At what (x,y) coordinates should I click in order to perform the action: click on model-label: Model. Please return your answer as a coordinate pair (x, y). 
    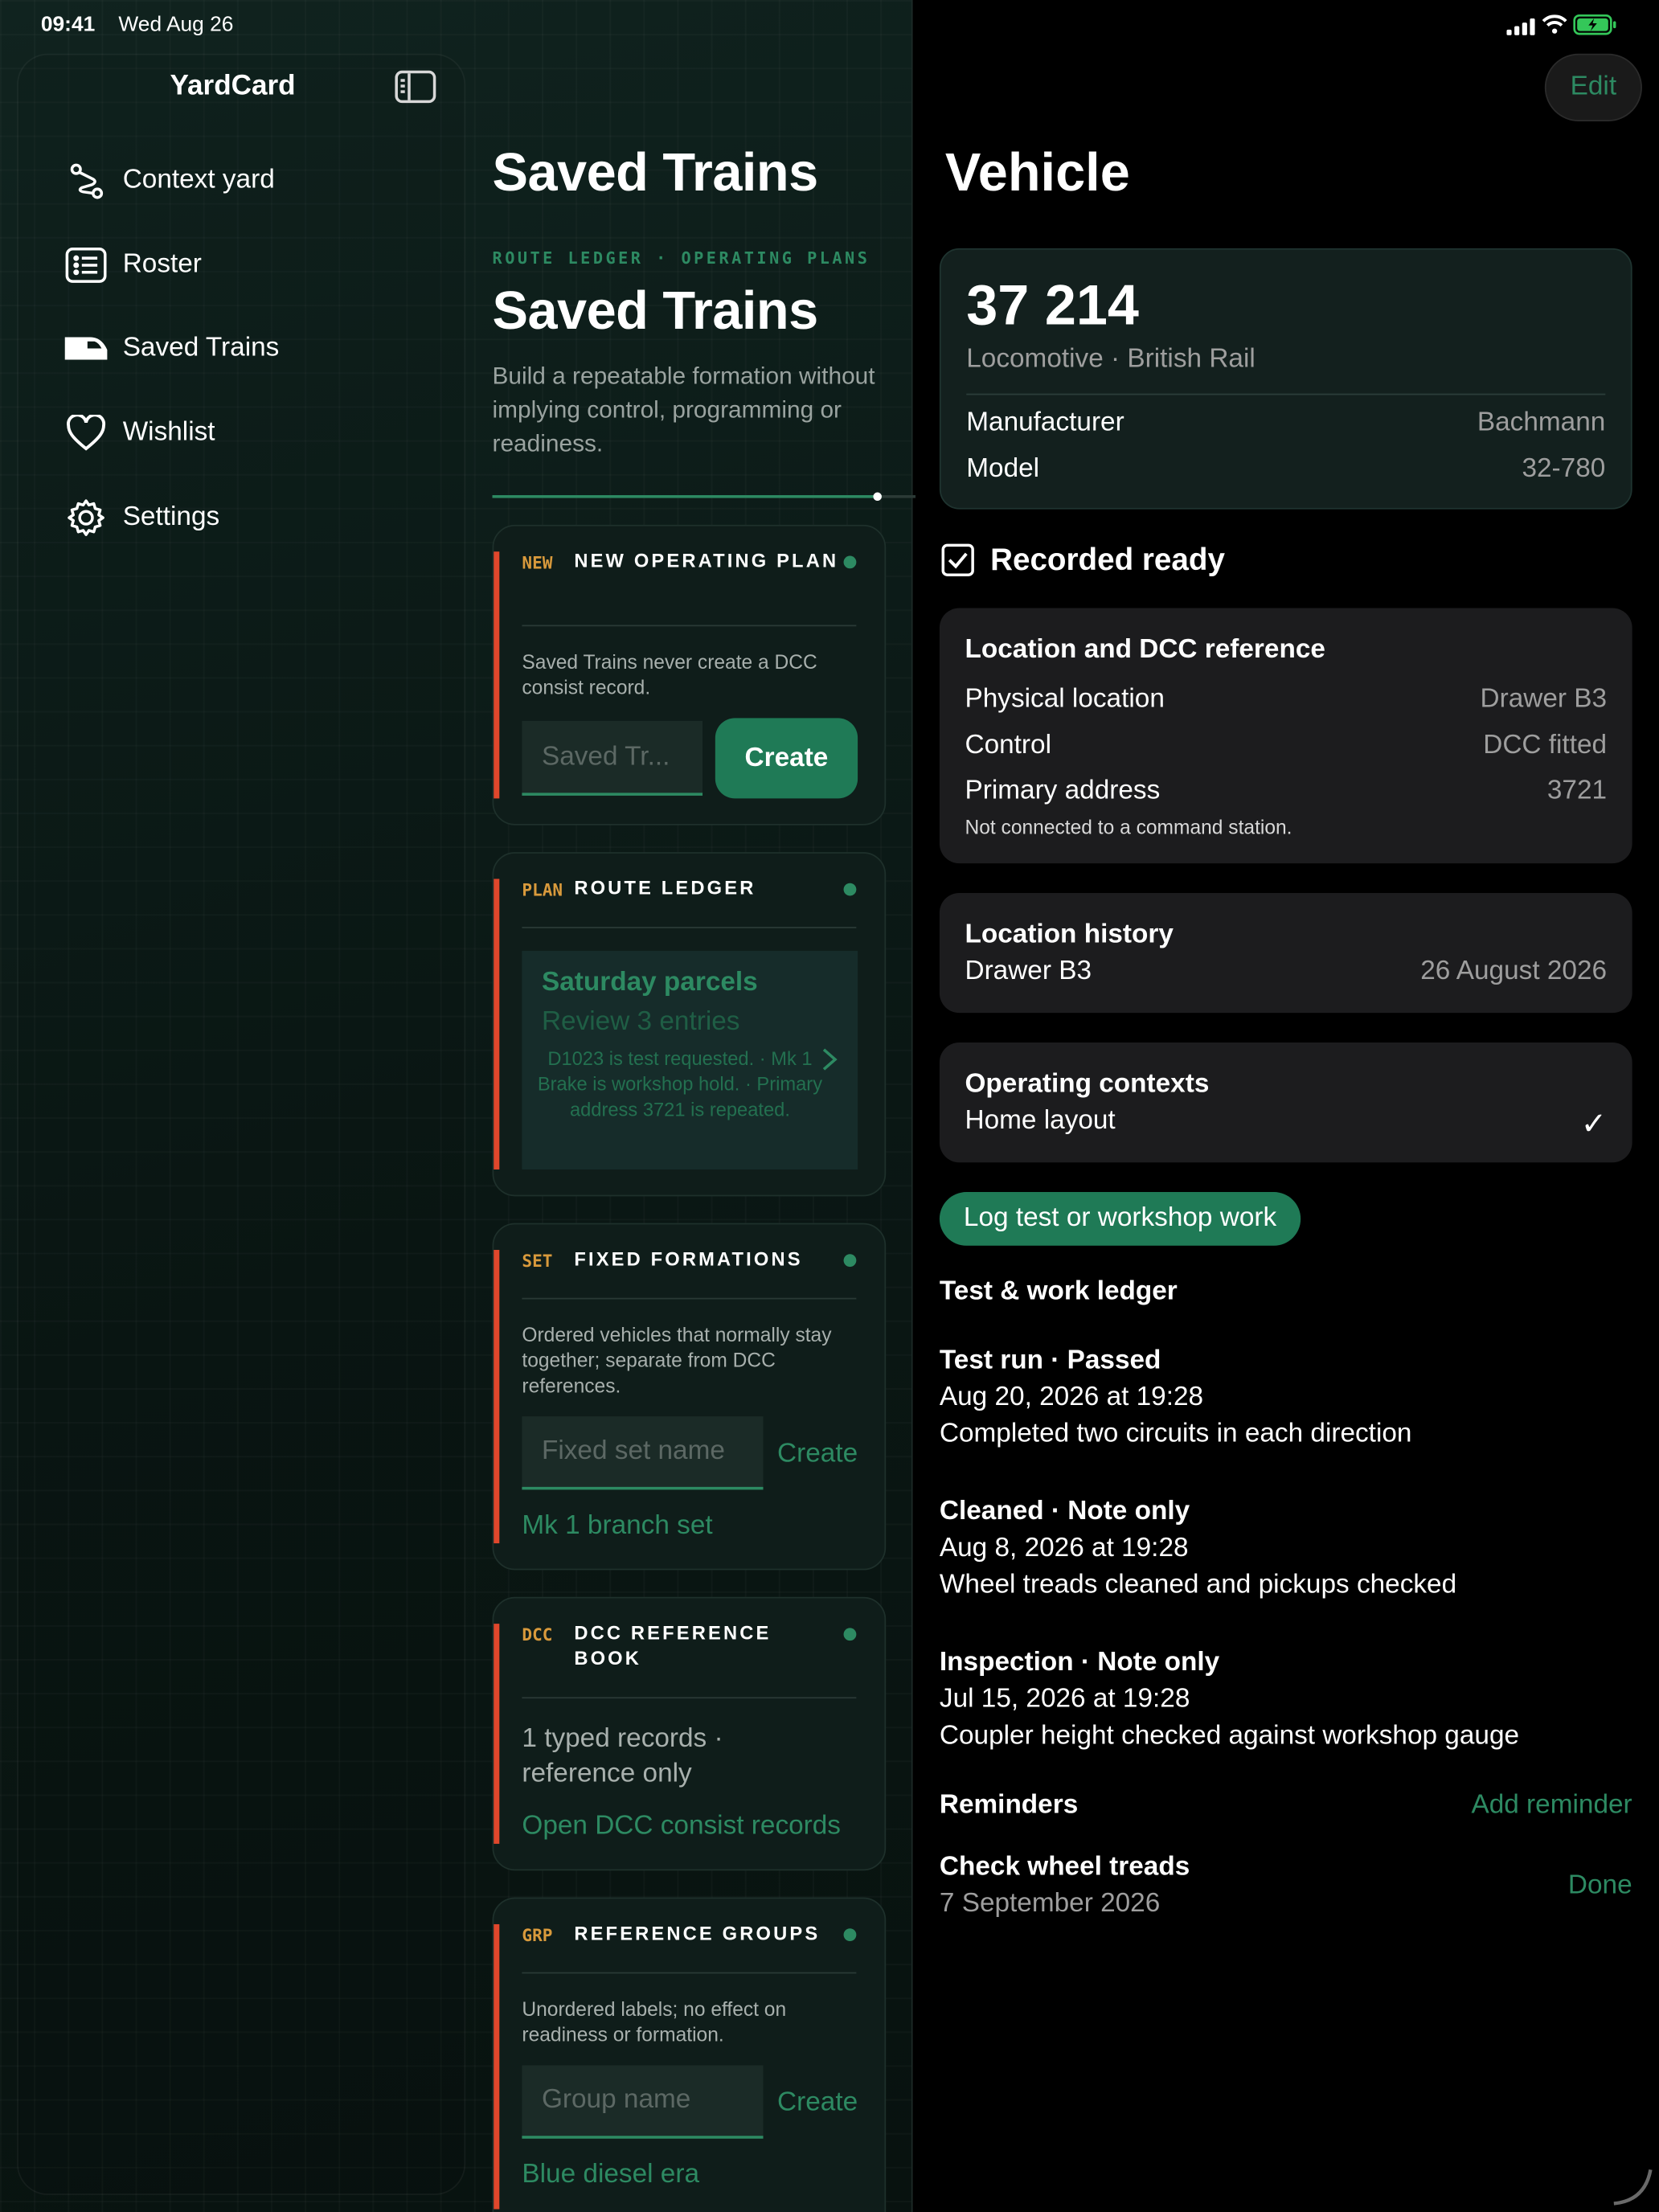
    Looking at the image, I should click on (1003, 469).